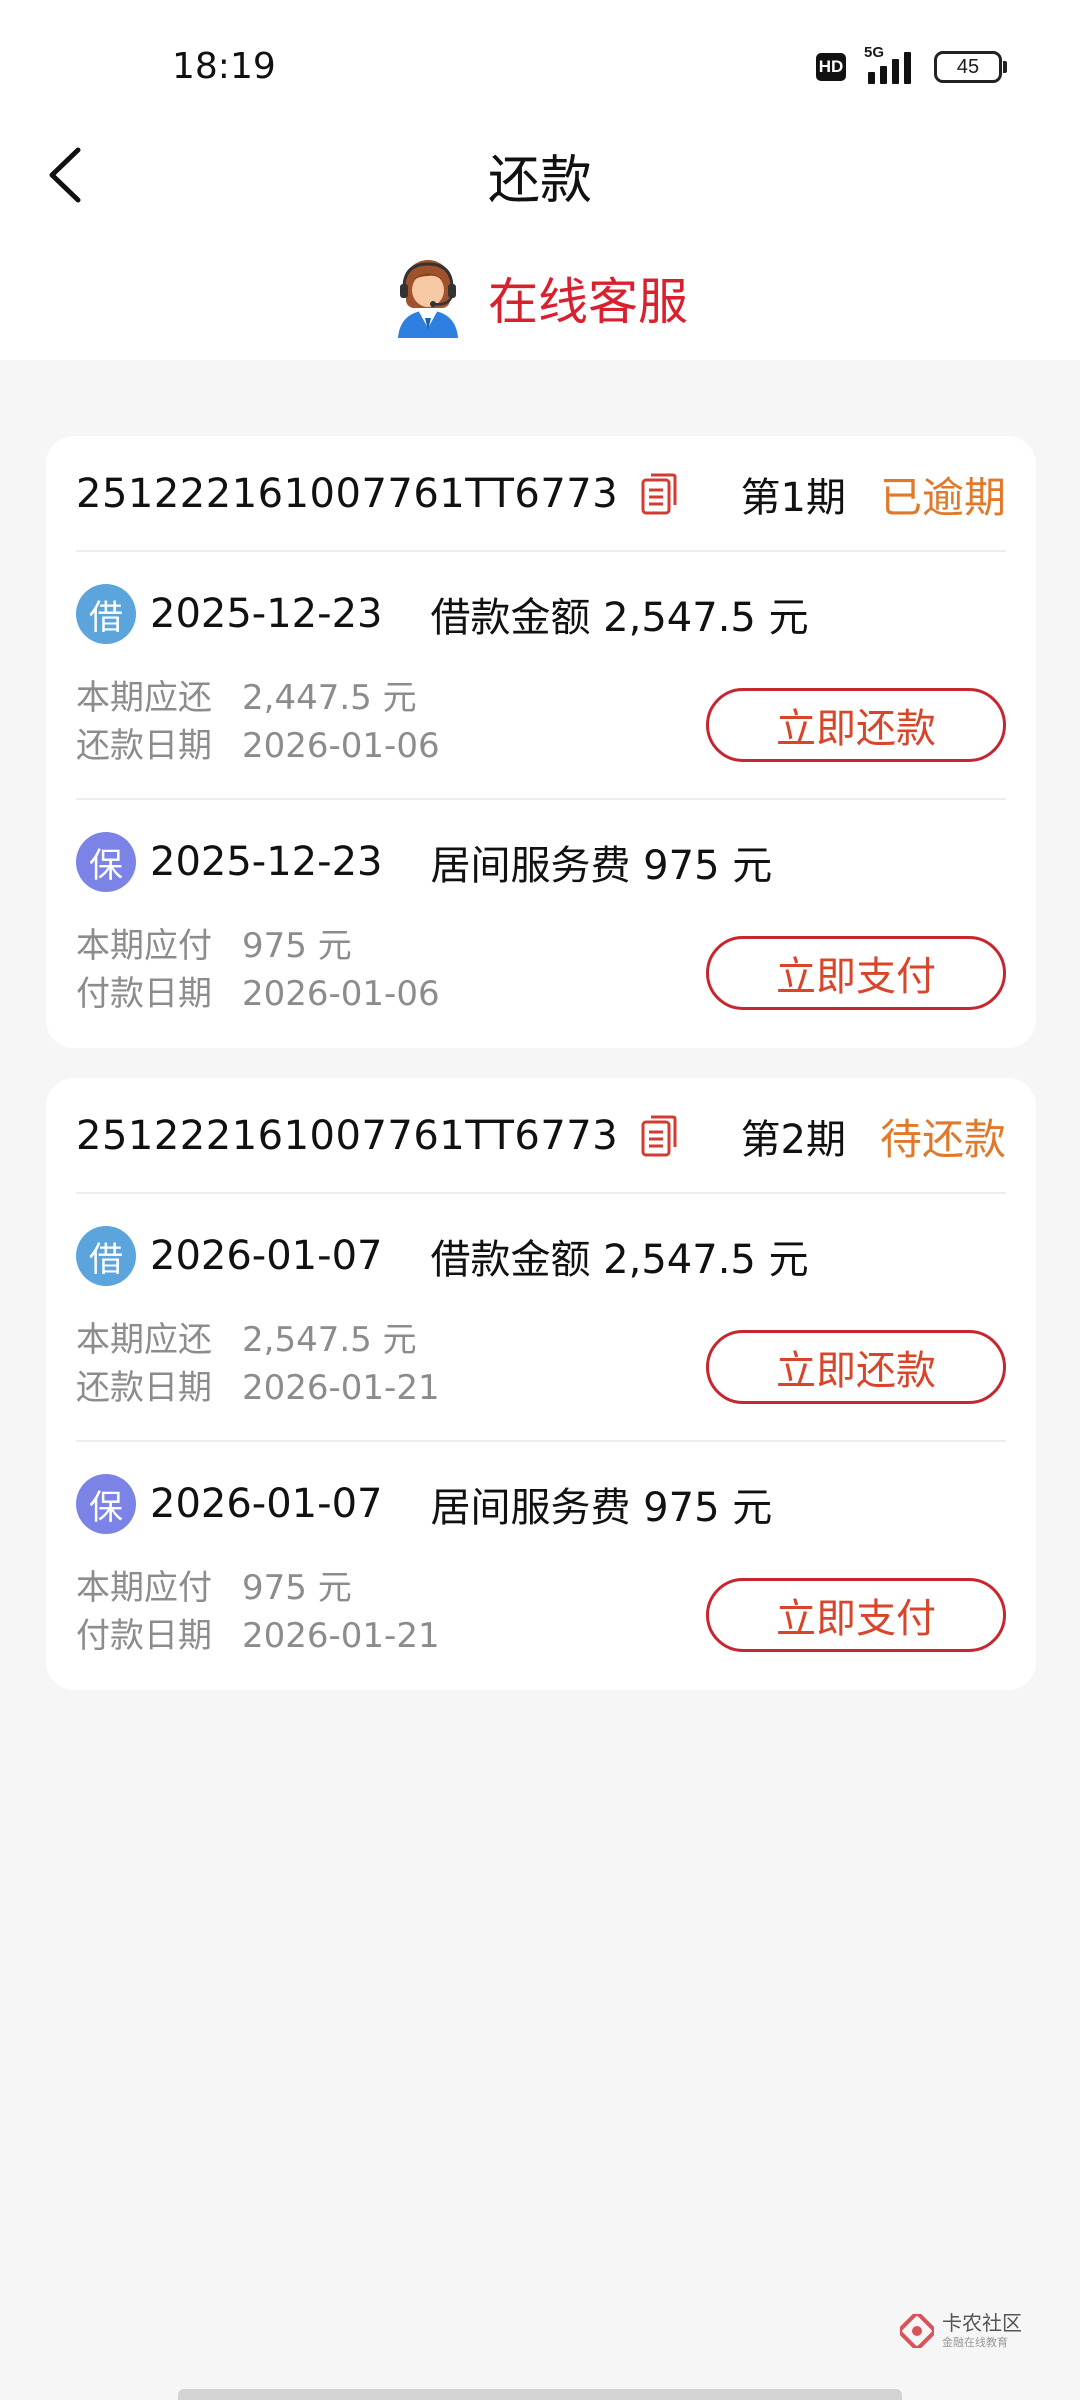 The height and width of the screenshot is (2400, 1080). Describe the element at coordinates (258, 970) in the screenshot. I see `fee-details: 本期应付 975 元 付款日期 2026-01-06` at that location.